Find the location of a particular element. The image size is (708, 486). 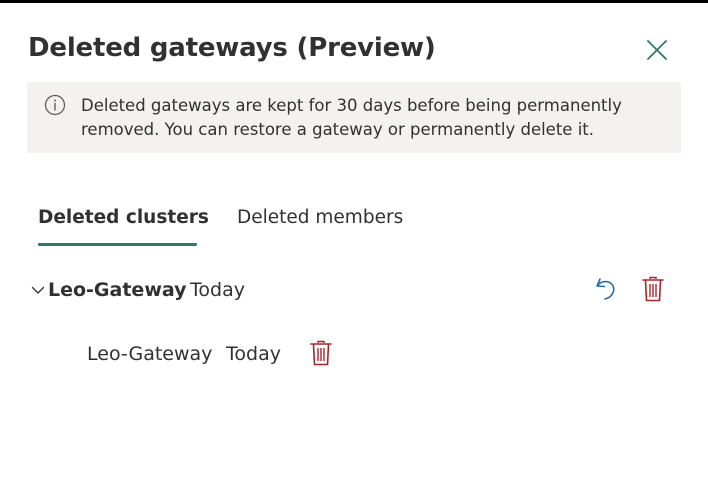

delete-button is located at coordinates (653, 289).